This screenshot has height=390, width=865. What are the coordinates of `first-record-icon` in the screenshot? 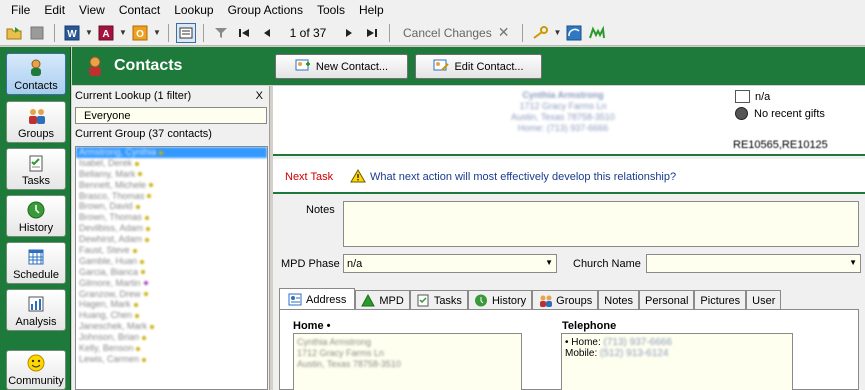 It's located at (244, 33).